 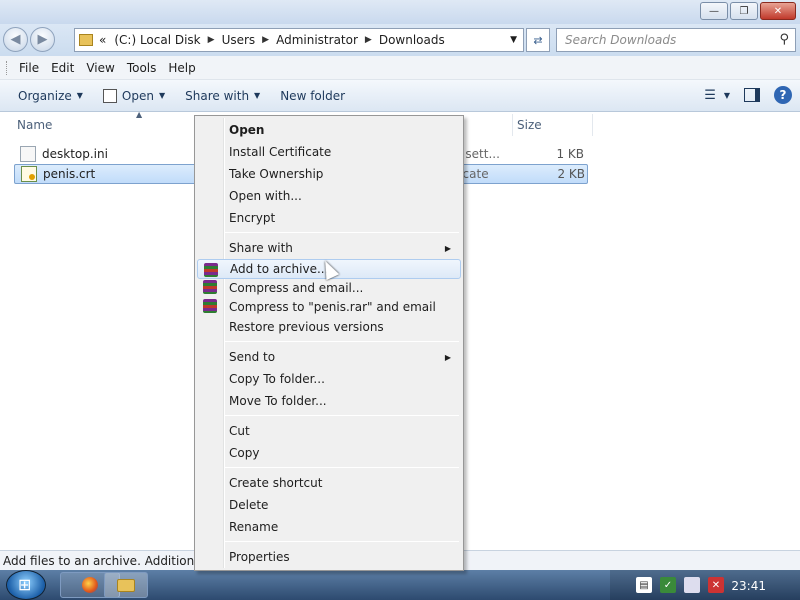 I want to click on folder-icon, so click(x=126, y=585).